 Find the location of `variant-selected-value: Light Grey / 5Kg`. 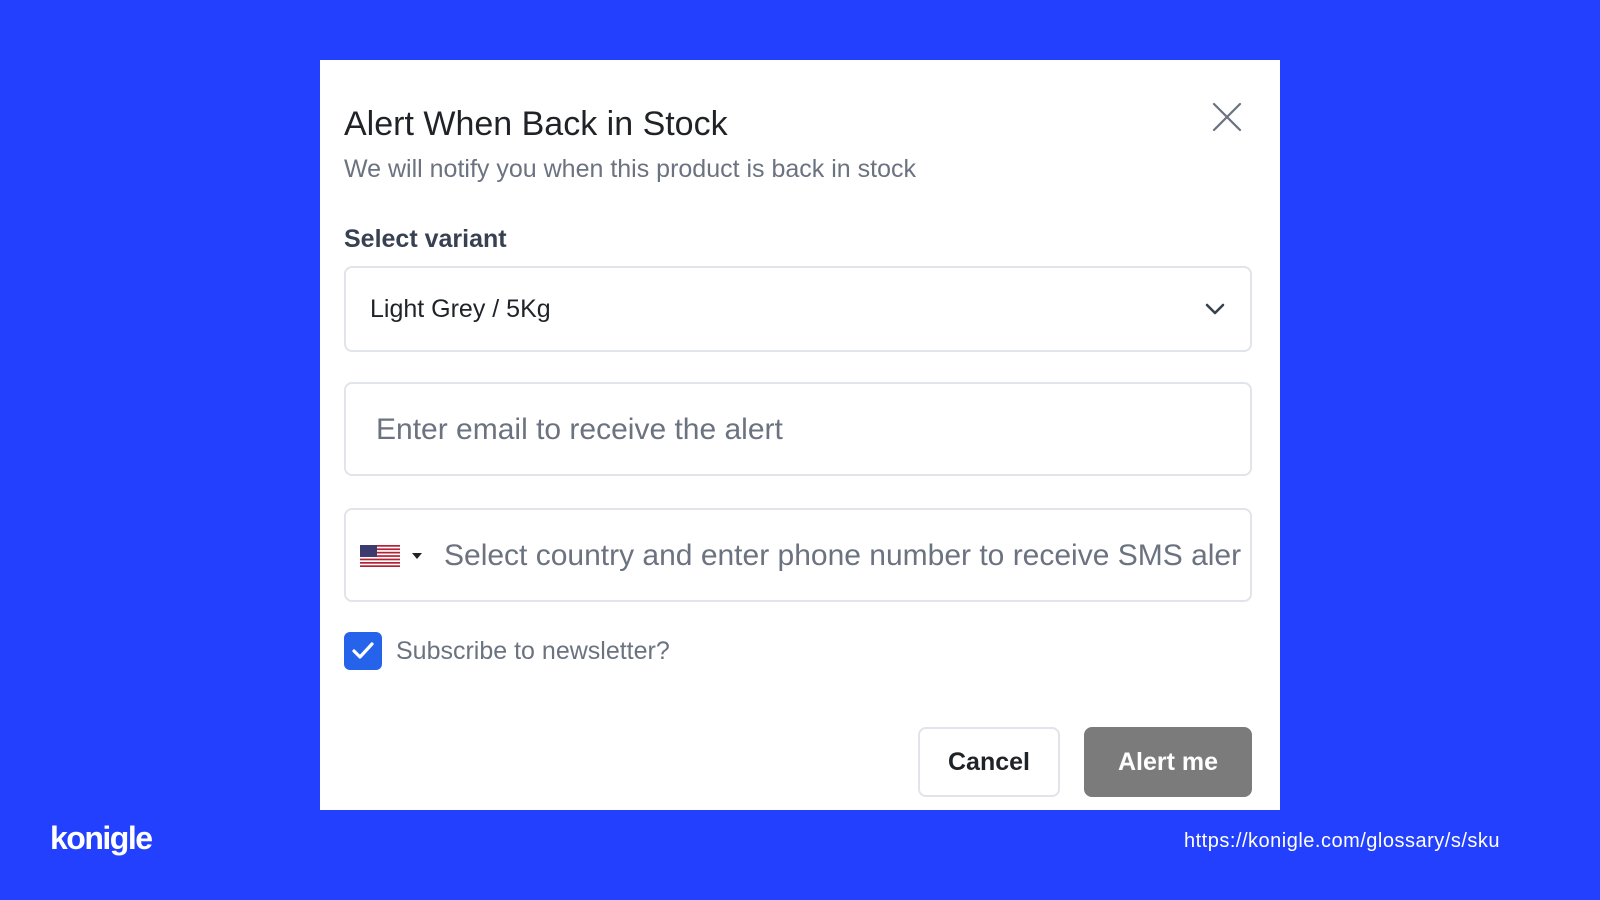

variant-selected-value: Light Grey / 5Kg is located at coordinates (460, 309).